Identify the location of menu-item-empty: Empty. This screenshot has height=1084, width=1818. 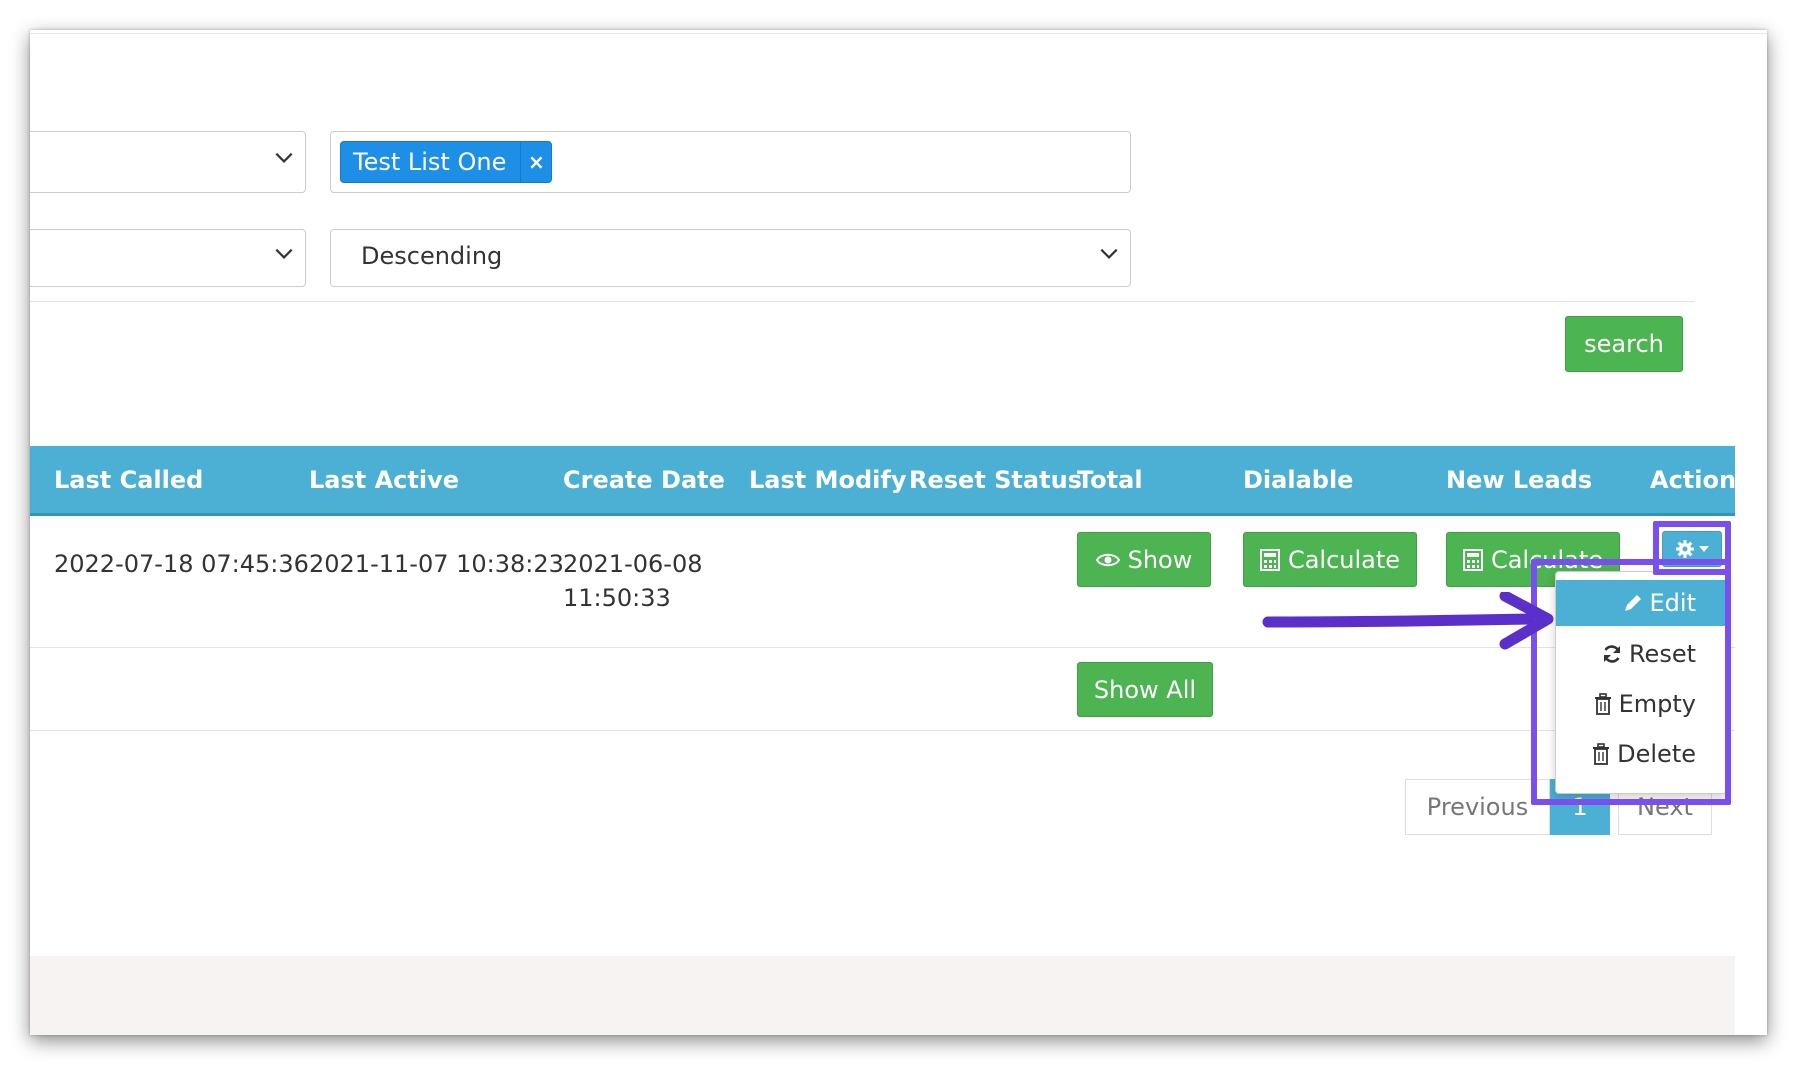
(1641, 704).